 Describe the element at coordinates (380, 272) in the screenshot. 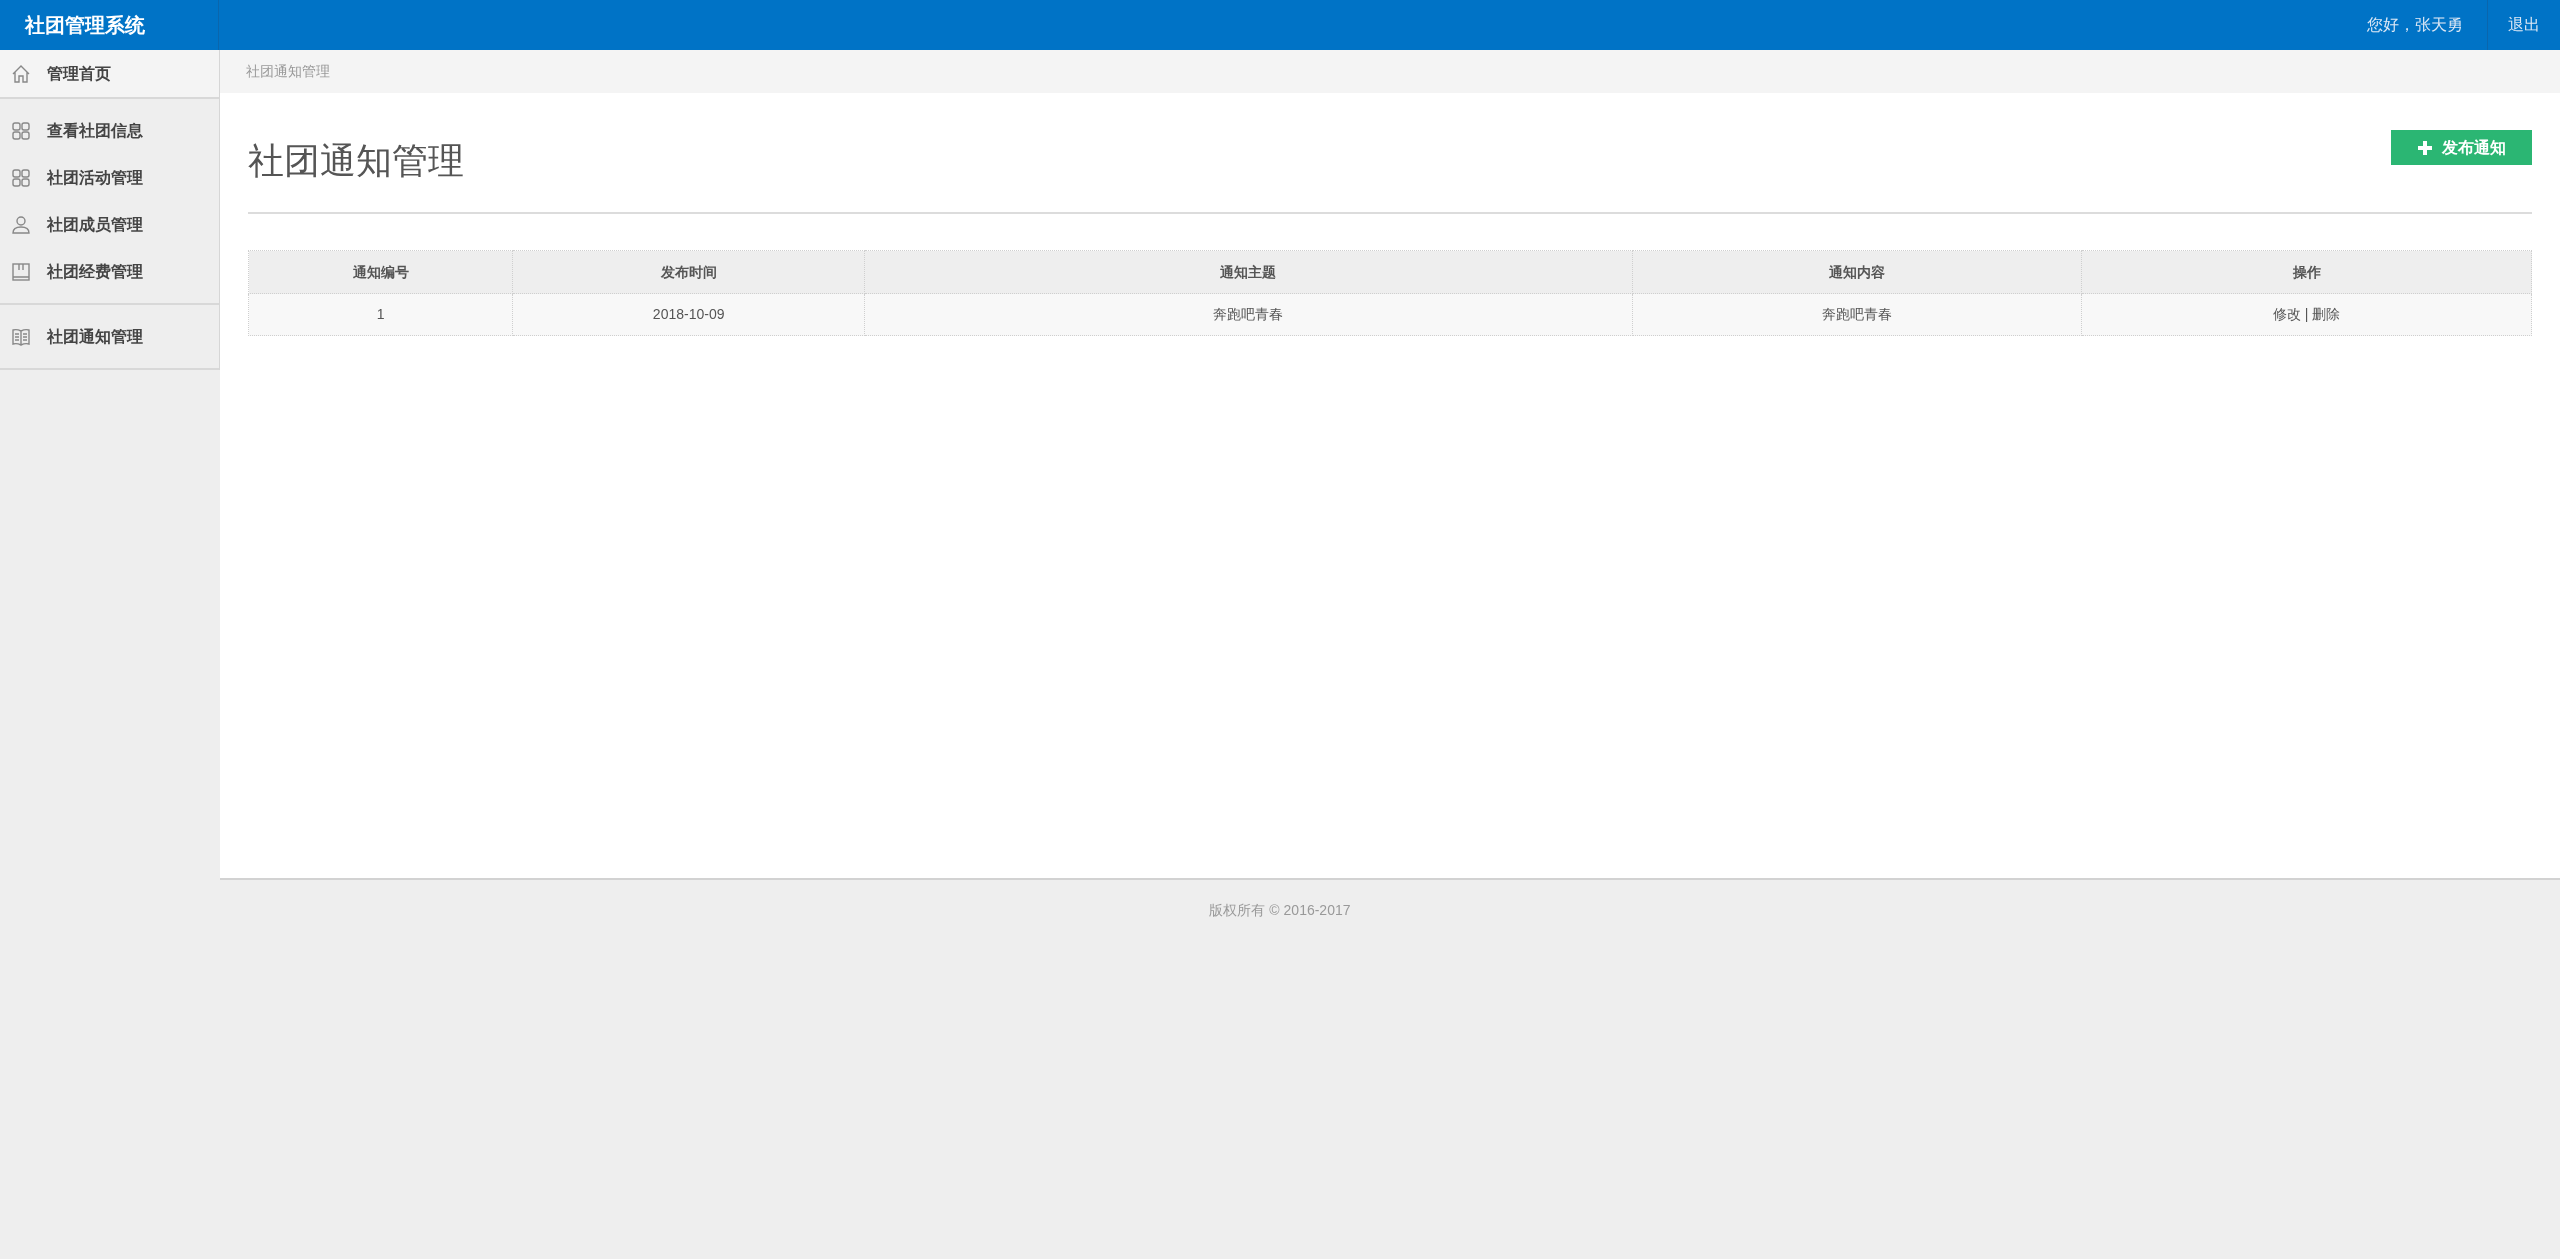

I see `column-header: 通知编号` at that location.